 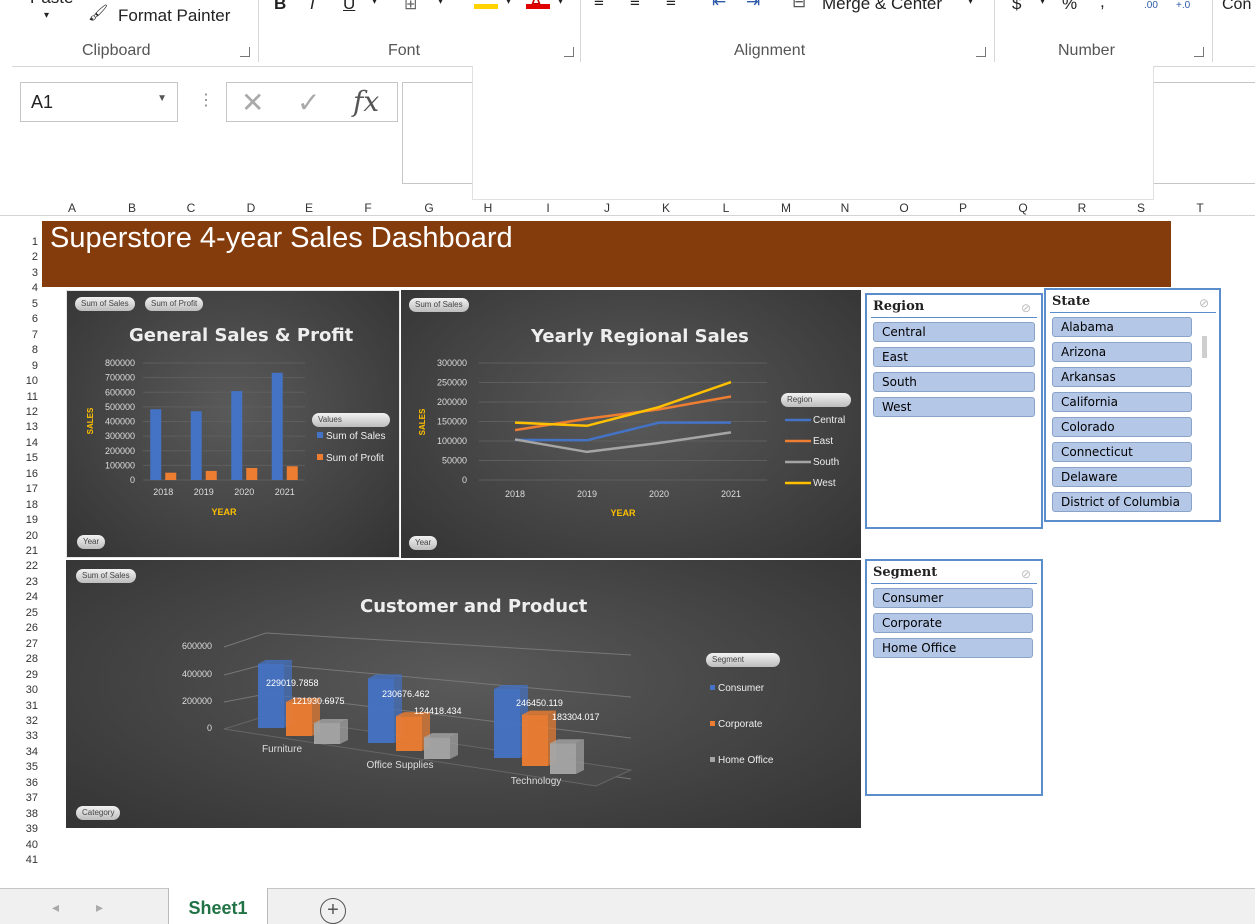 What do you see at coordinates (98, 813) in the screenshot?
I see `field-button-category: Category` at bounding box center [98, 813].